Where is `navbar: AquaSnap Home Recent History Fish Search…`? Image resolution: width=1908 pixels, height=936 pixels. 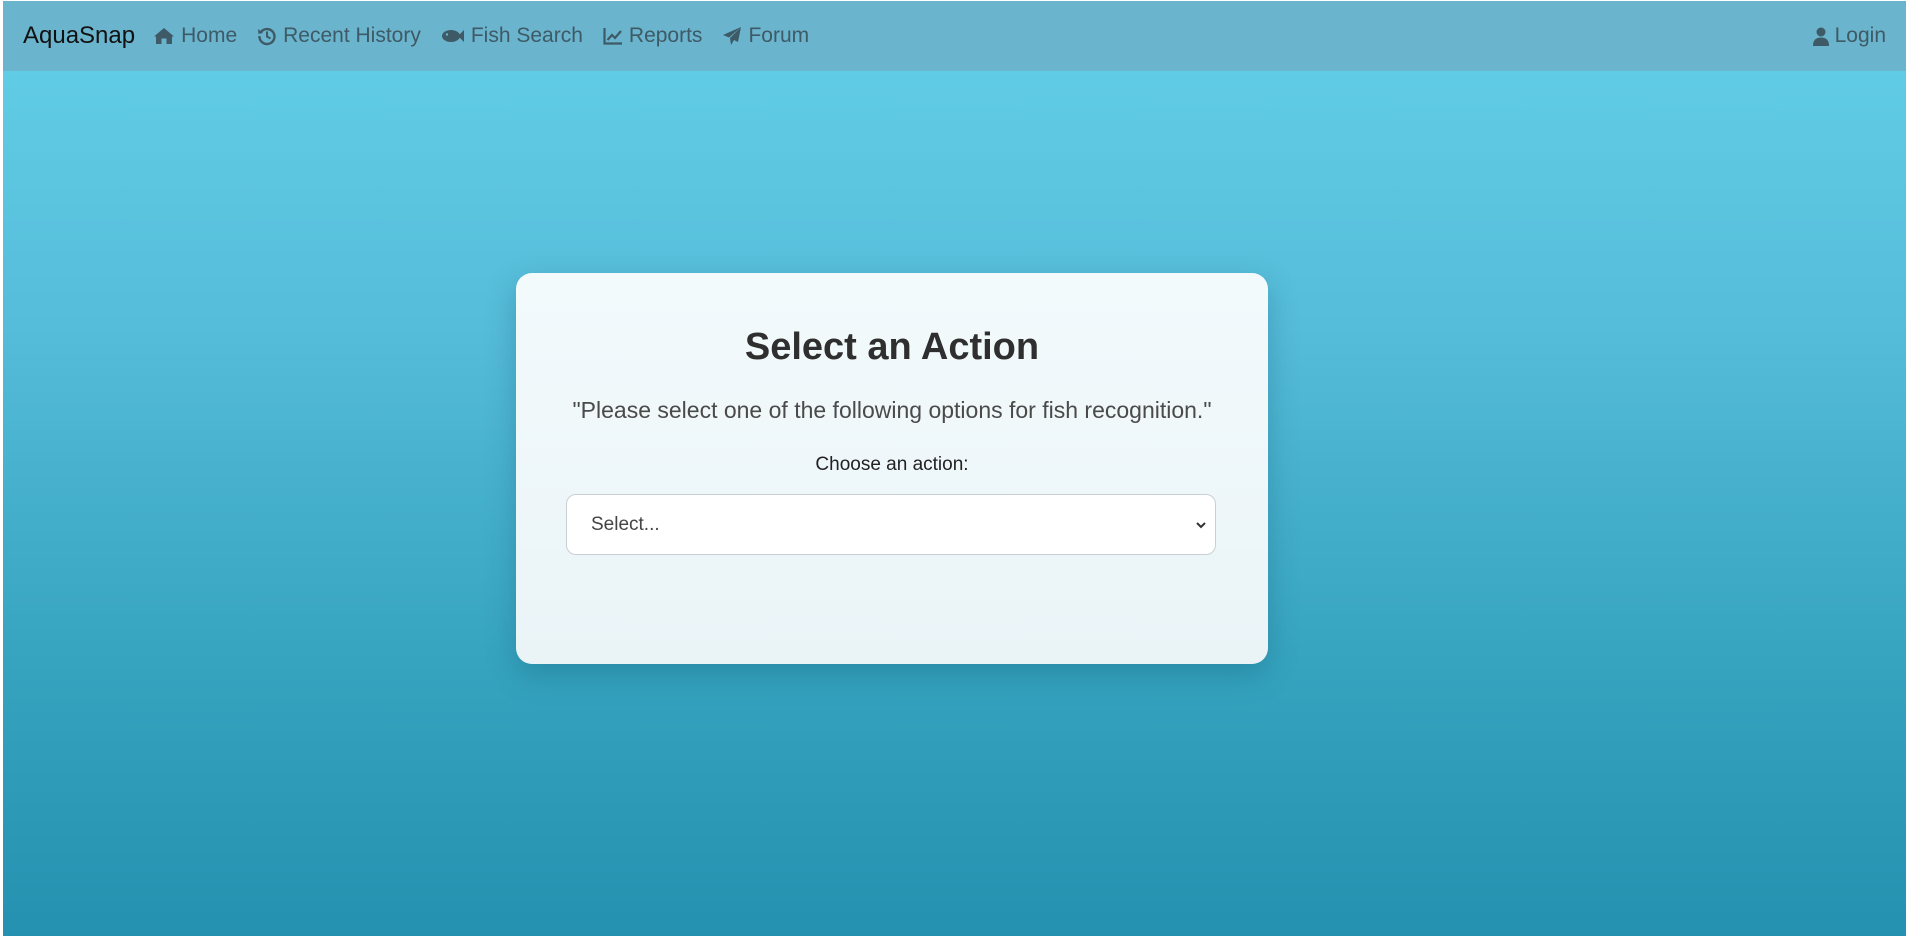
navbar: AquaSnap Home Recent History Fish Search… is located at coordinates (954, 36).